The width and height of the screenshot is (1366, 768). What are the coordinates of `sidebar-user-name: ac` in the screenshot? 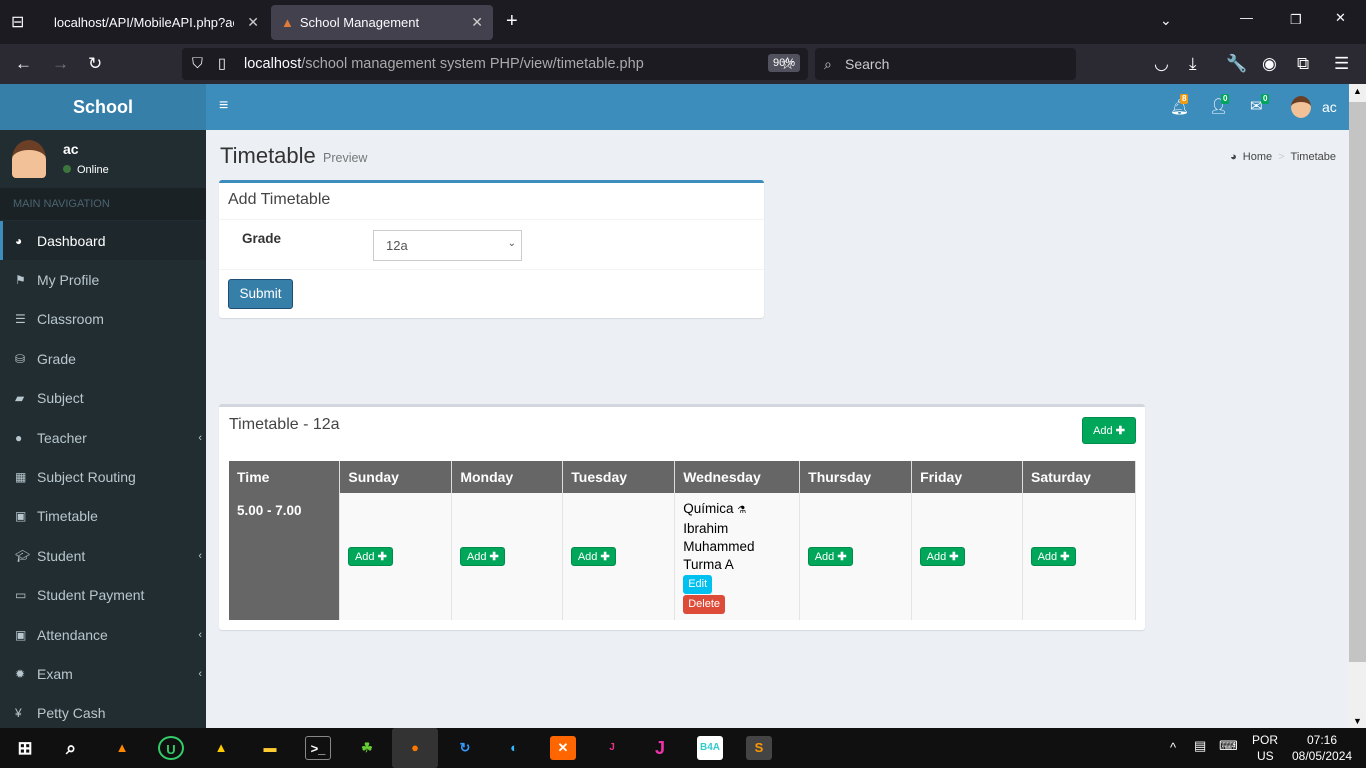 It's located at (71, 149).